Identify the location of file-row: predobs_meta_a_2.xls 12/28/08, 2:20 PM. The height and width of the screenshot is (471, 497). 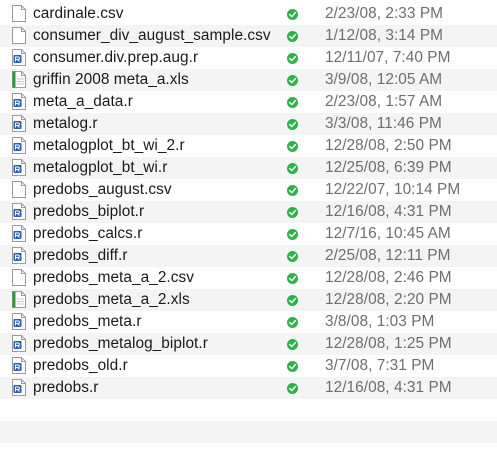
(248, 300).